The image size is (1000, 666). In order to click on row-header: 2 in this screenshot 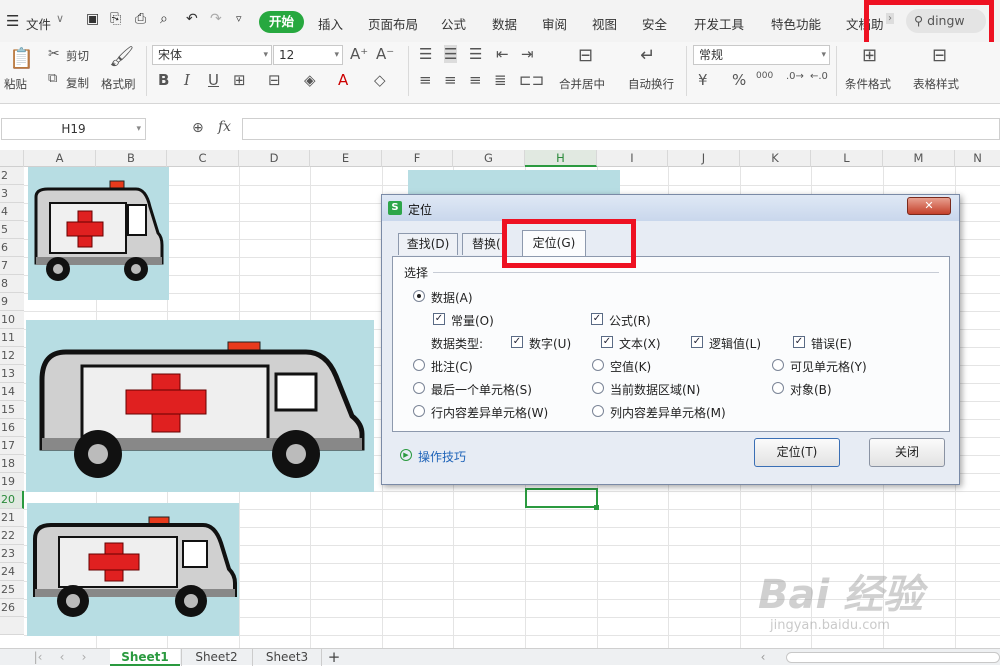, I will do `click(12, 176)`.